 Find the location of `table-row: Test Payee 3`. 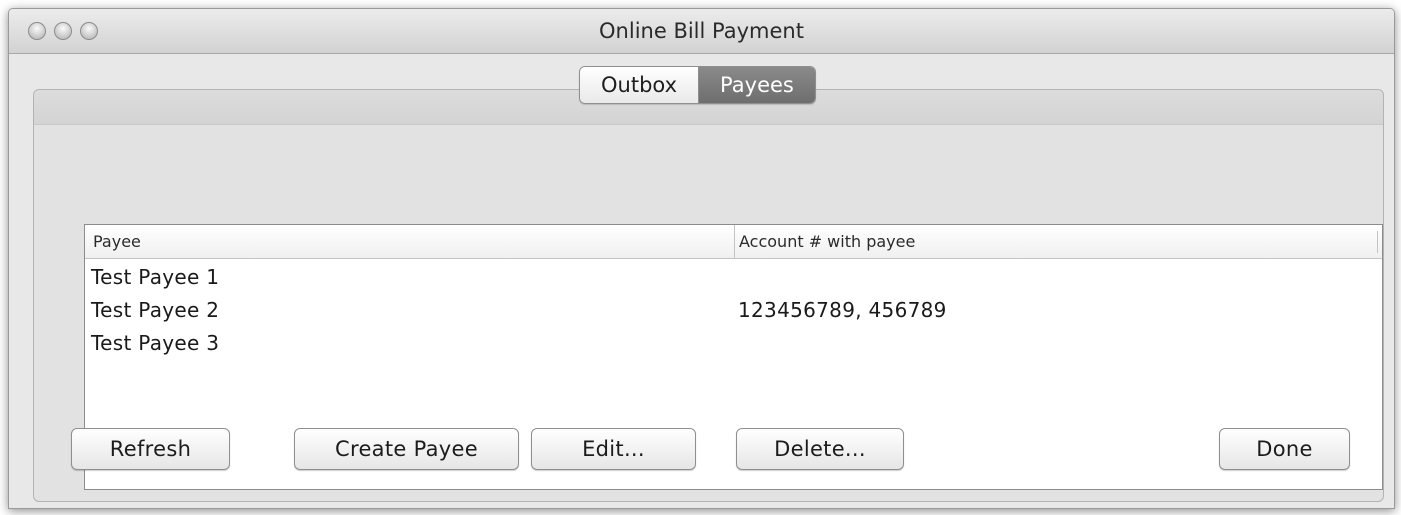

table-row: Test Payee 3 is located at coordinates (733, 343).